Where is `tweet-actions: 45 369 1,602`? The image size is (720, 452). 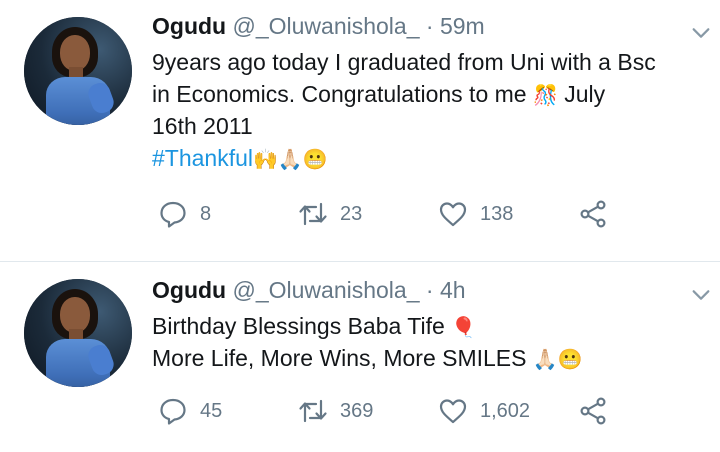 tweet-actions: 45 369 1,602 is located at coordinates (383, 411).